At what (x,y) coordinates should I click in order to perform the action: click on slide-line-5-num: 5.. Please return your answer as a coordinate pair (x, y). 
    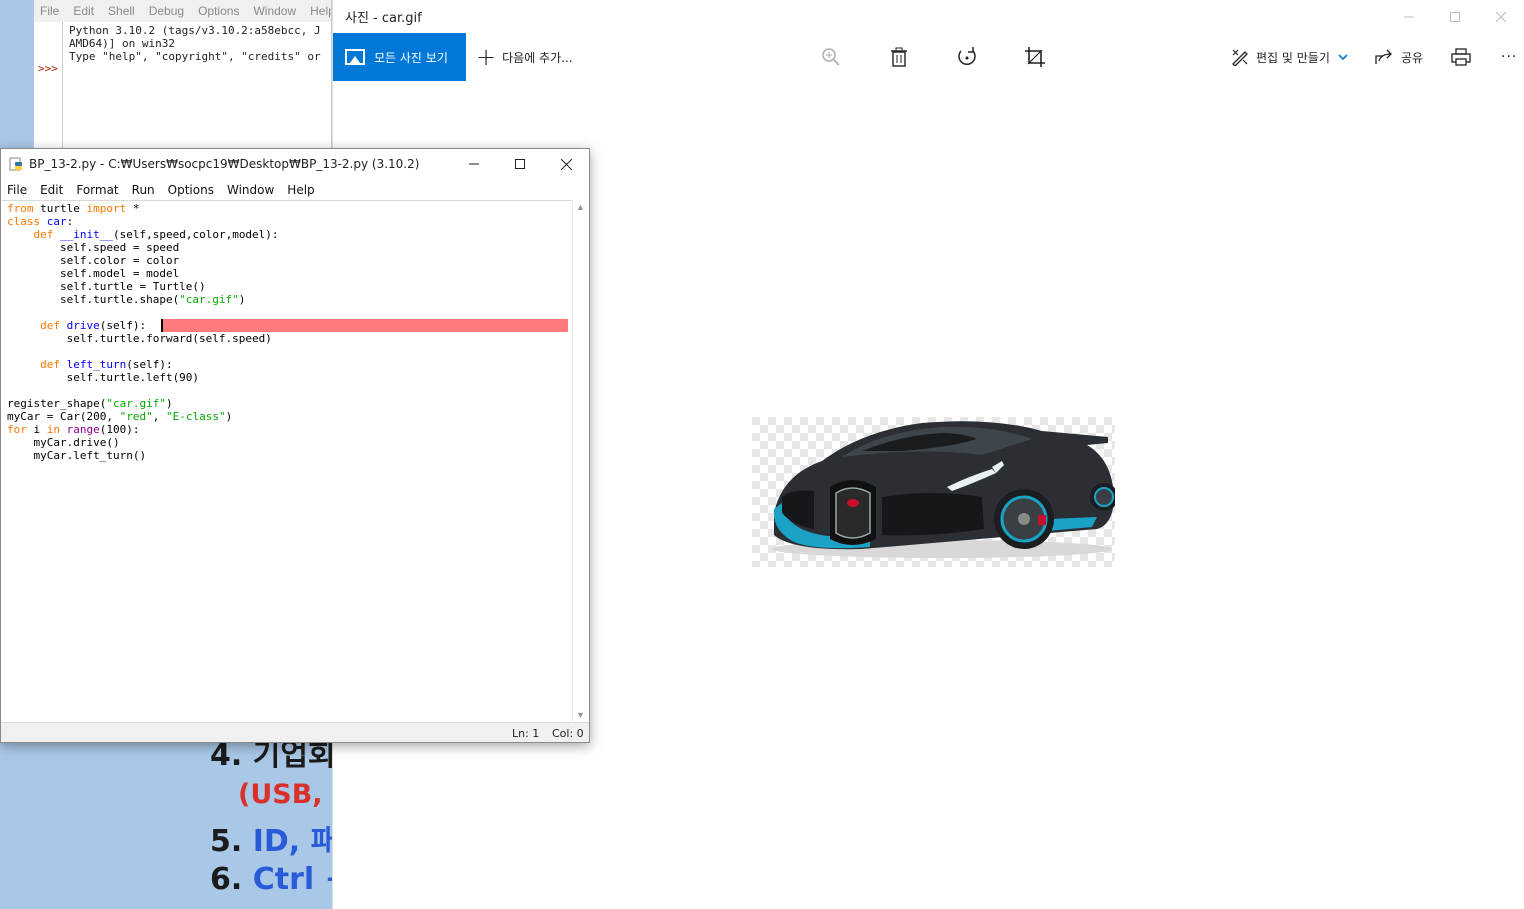
    Looking at the image, I should click on (231, 841).